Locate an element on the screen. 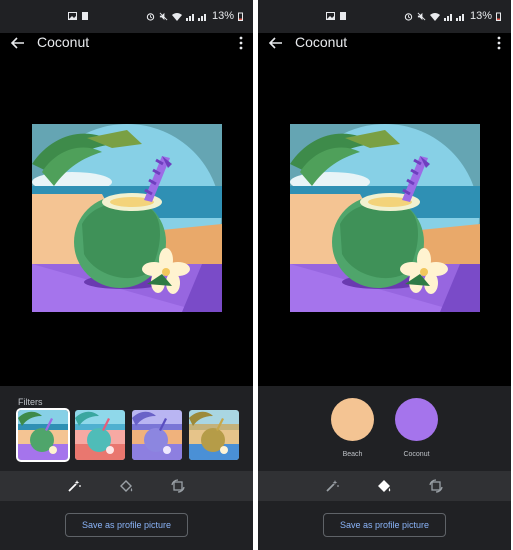 The width and height of the screenshot is (513, 550). coconut-color-swatch is located at coordinates (416, 419).